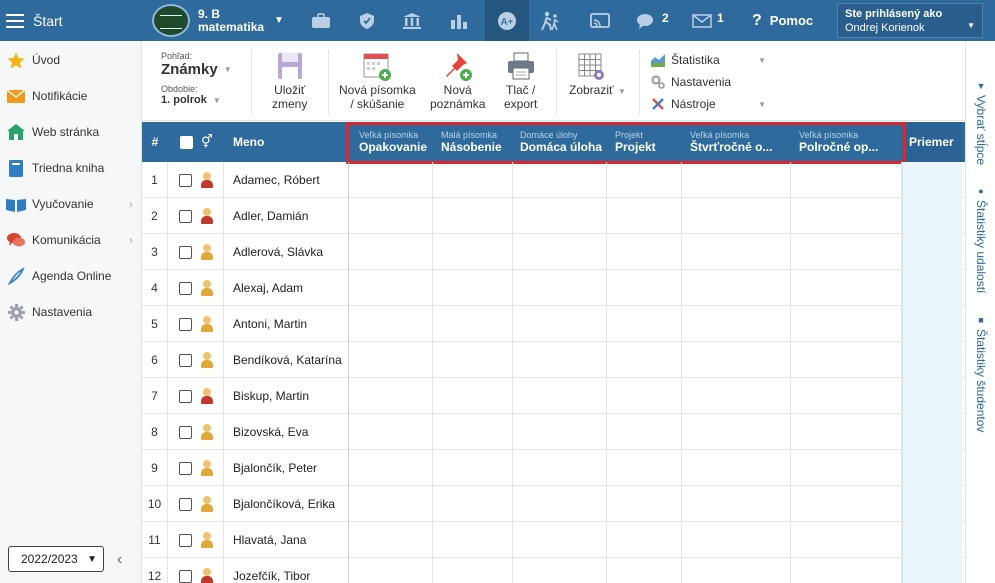 Image resolution: width=995 pixels, height=583 pixels. Describe the element at coordinates (286, 504) in the screenshot. I see `student-name: Bjalončíková, Erika` at that location.